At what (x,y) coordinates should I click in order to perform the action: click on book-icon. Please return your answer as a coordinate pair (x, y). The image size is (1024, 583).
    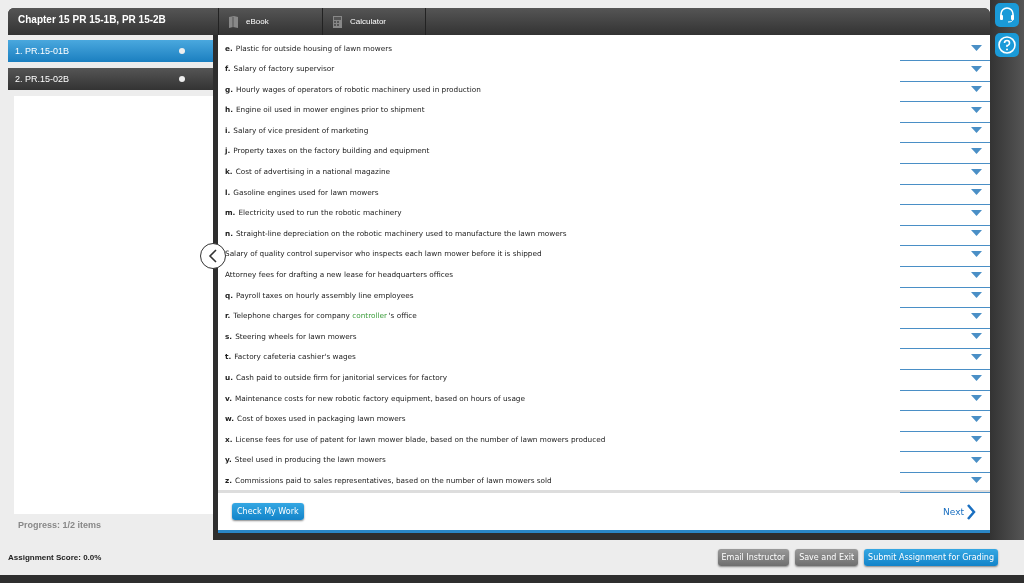
    Looking at the image, I should click on (233, 21).